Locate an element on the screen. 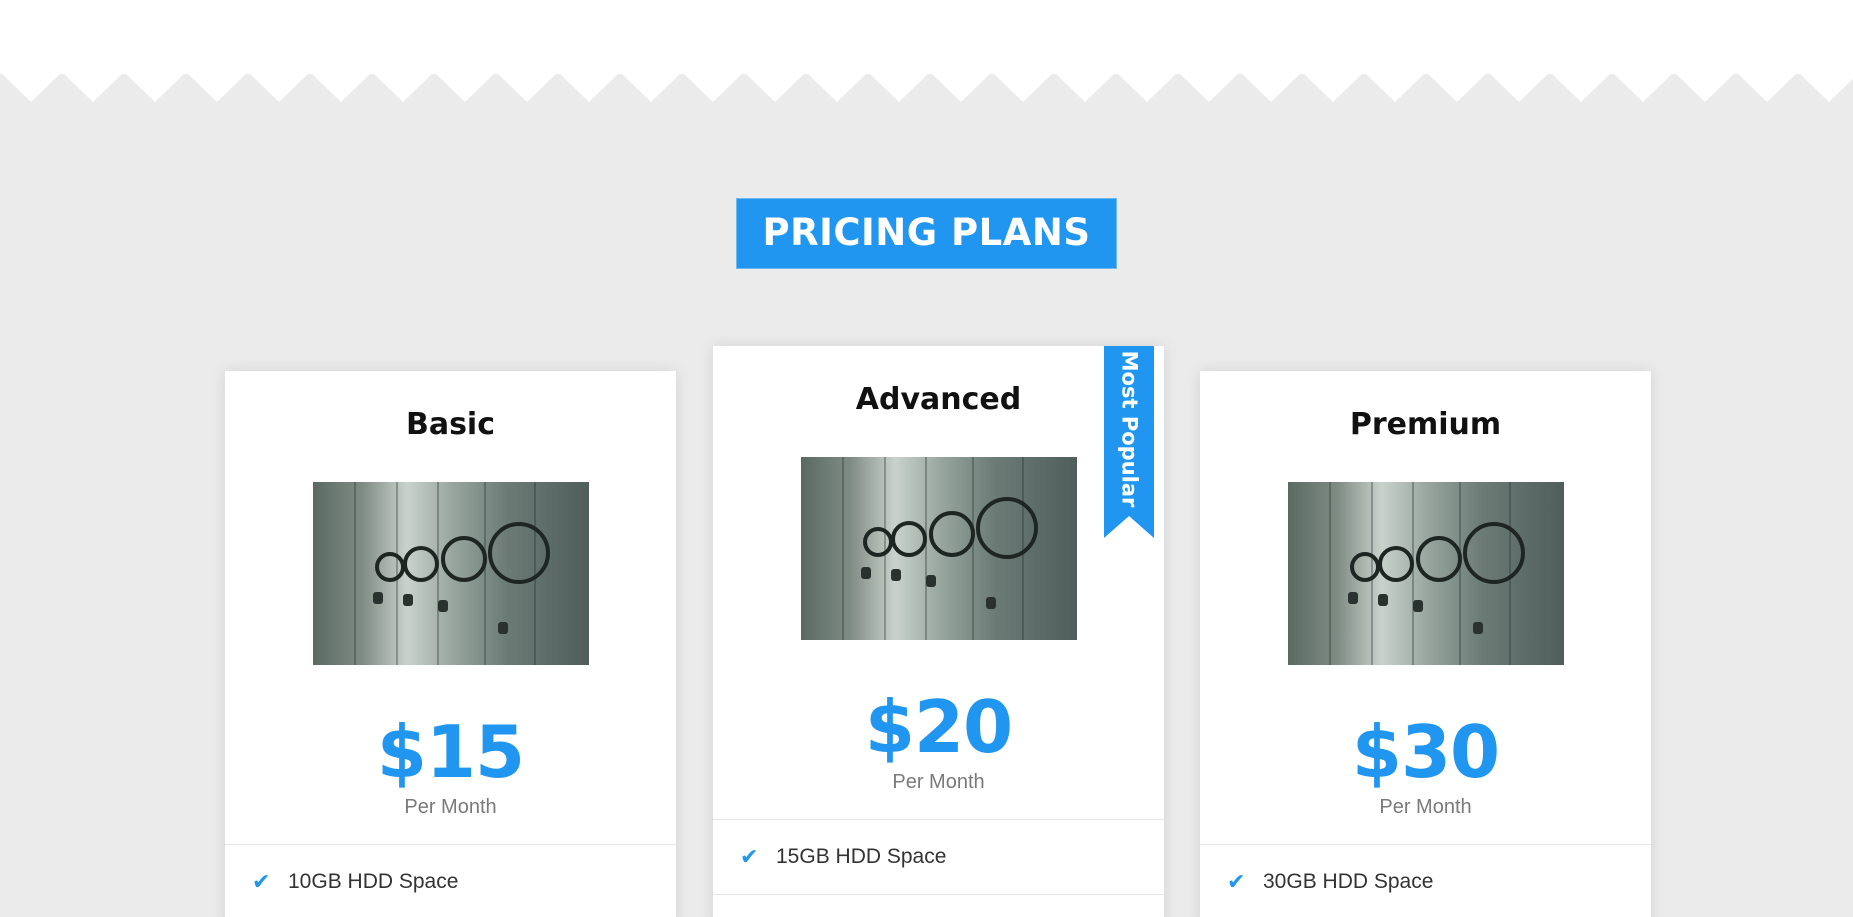  feature-label: 30GB HDD Space is located at coordinates (1348, 881).